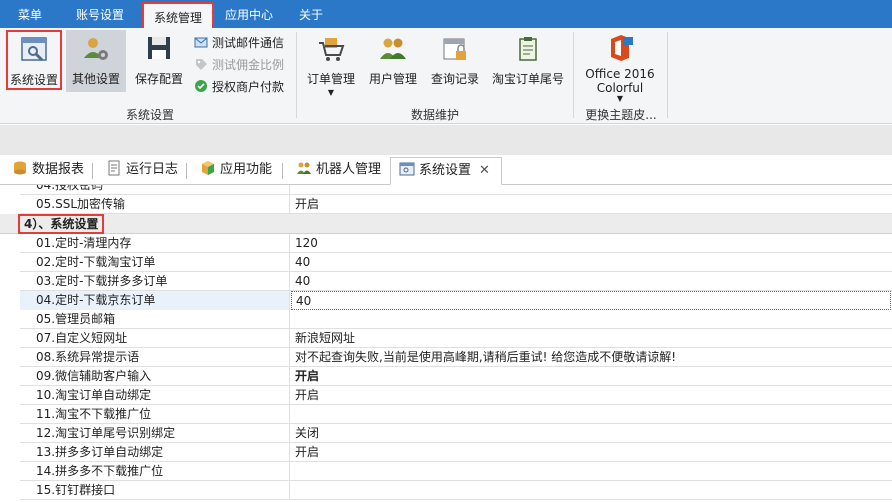 This screenshot has height=502, width=892. I want to click on user-management-button: 用户管理, so click(393, 61).